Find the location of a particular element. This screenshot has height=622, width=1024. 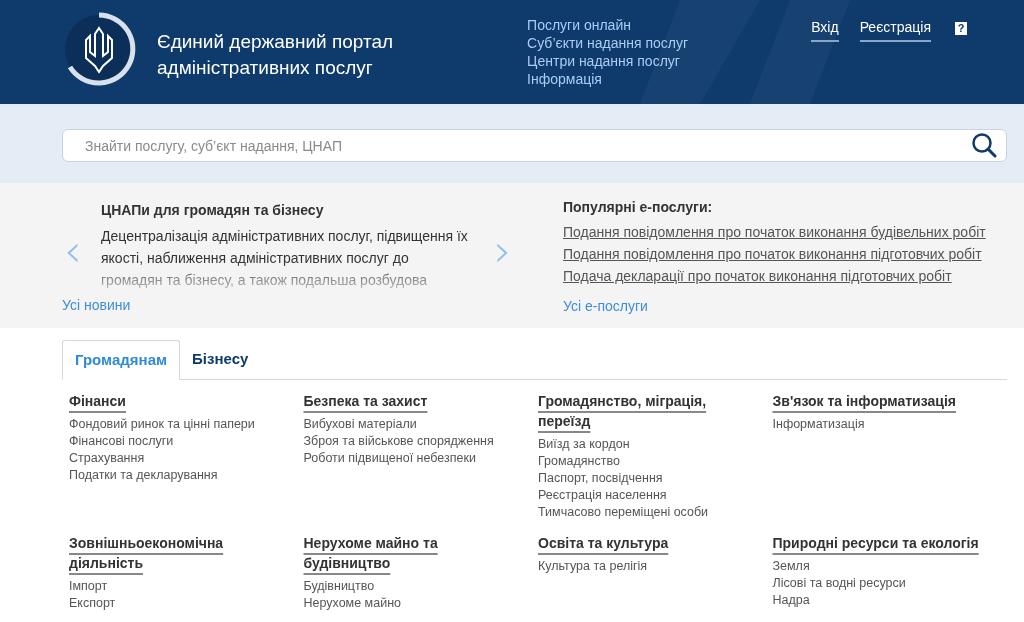

category-heading: Нерухоме майно та будівництво is located at coordinates (370, 553).